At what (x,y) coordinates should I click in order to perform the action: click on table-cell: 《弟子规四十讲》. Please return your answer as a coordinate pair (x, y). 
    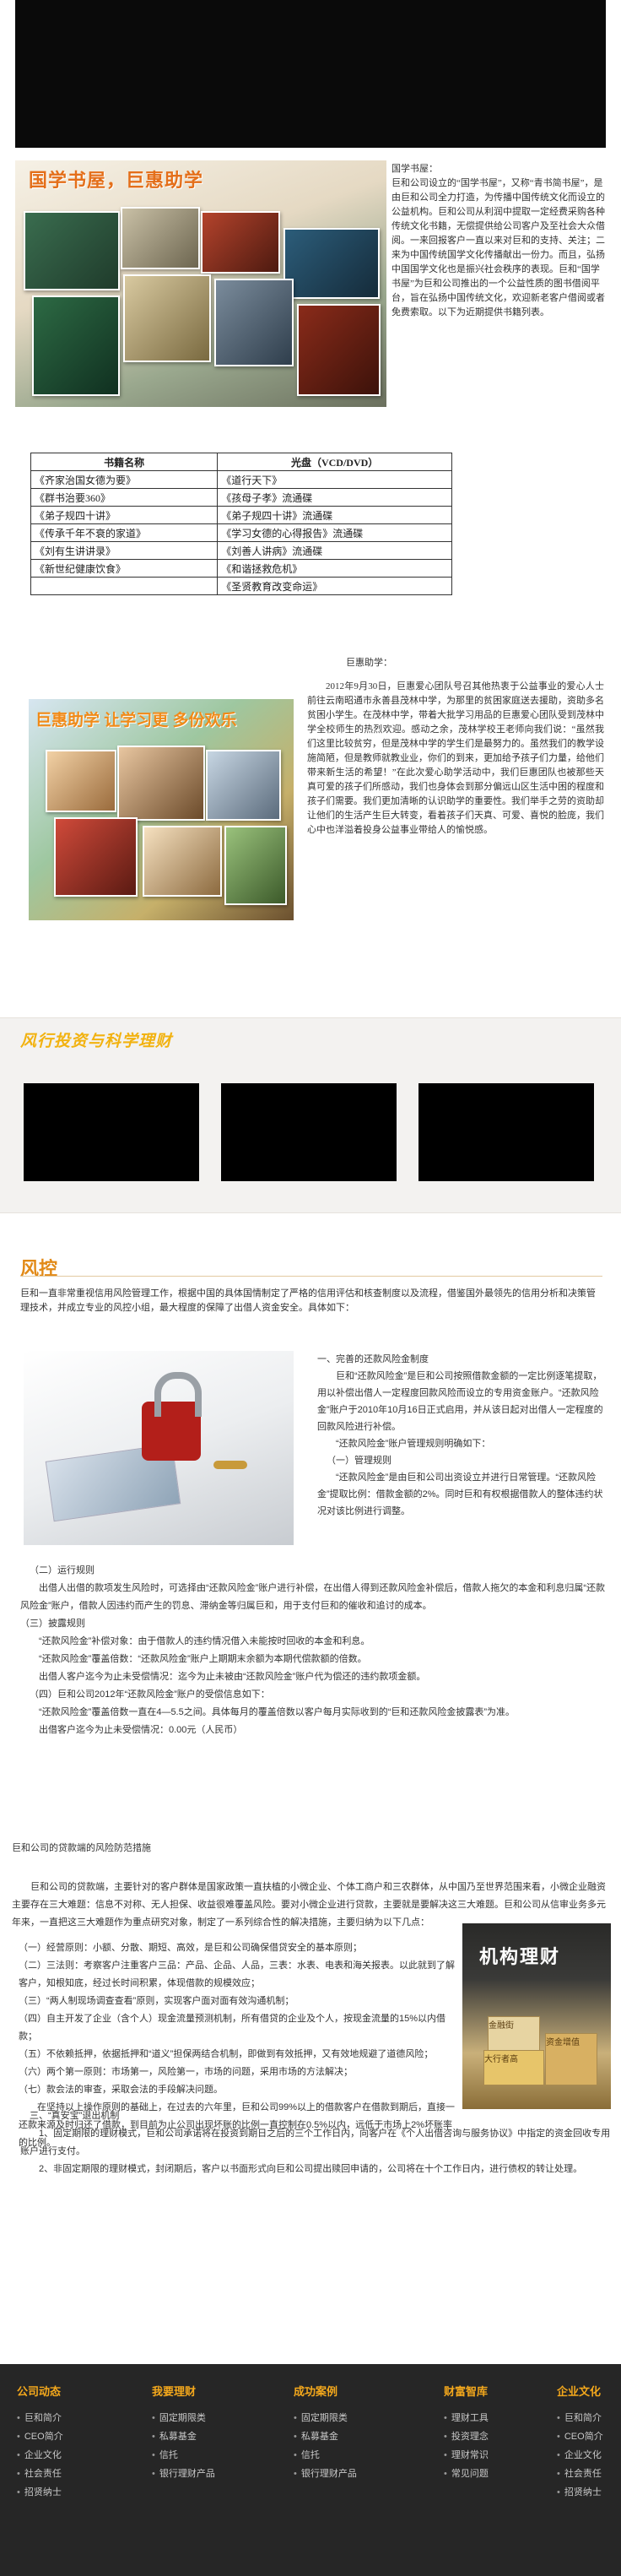
    Looking at the image, I should click on (124, 515).